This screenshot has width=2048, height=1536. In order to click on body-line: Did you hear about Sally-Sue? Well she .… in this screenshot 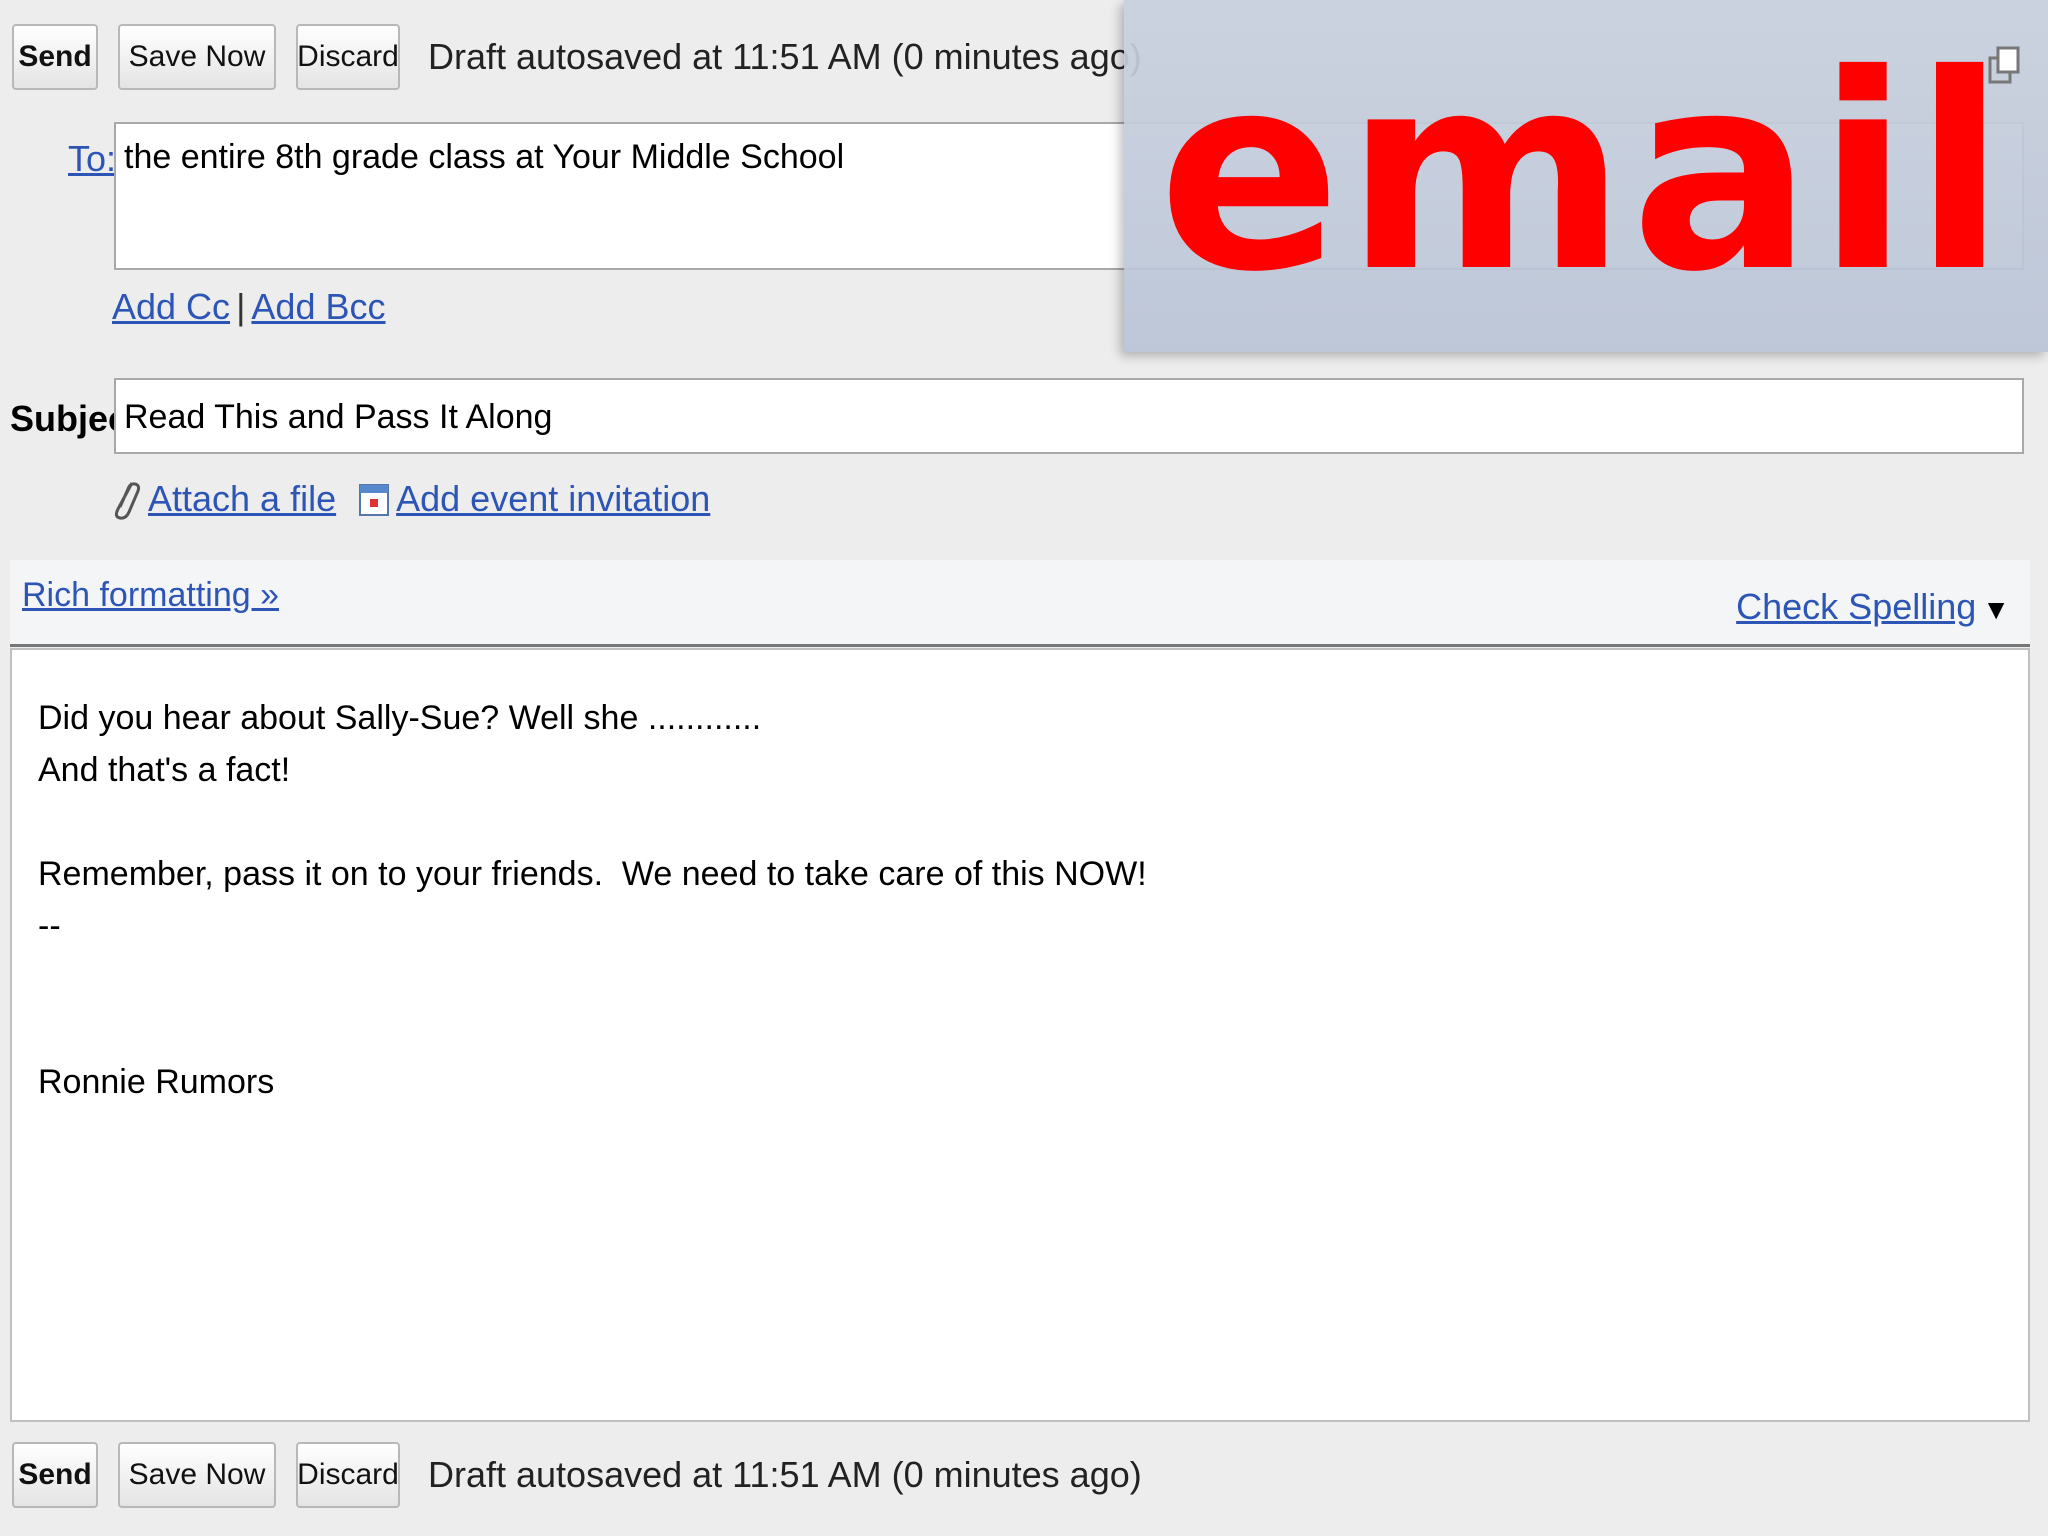, I will do `click(400, 718)`.